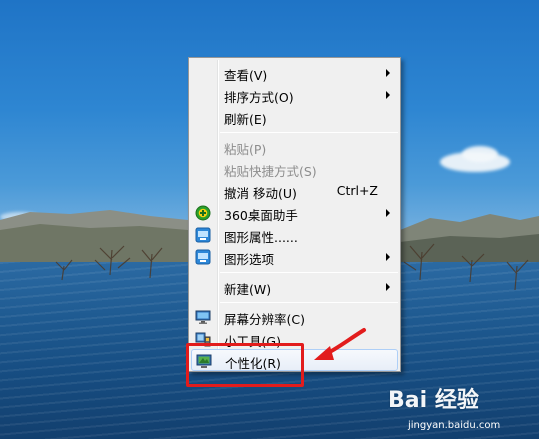  I want to click on menu-item-new: 新建(W), so click(294, 287).